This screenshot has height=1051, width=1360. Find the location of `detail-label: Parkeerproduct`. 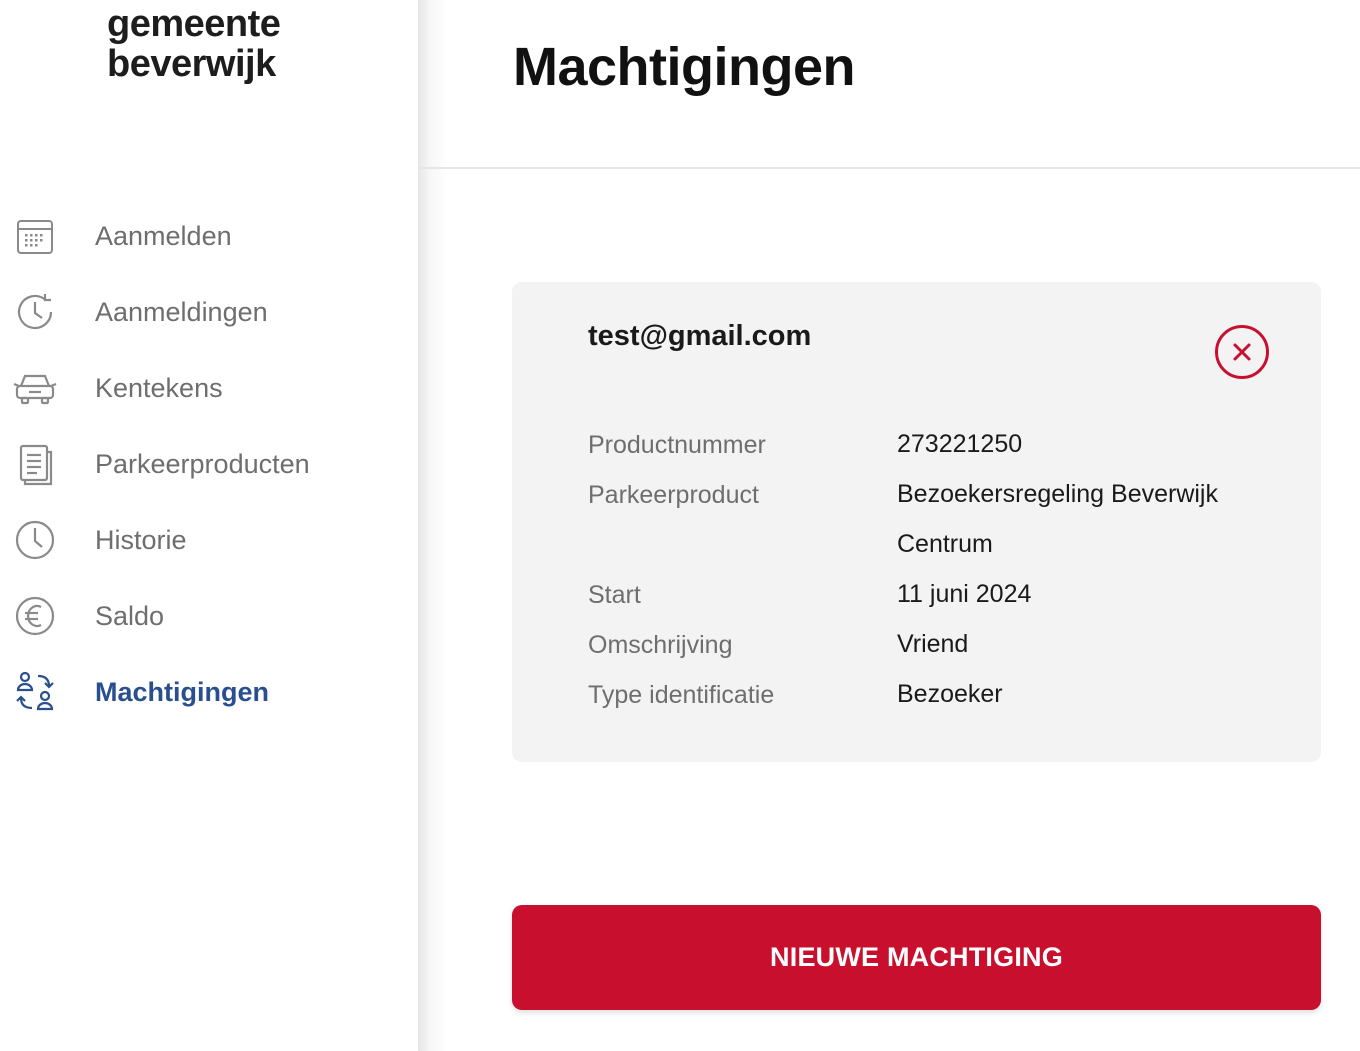

detail-label: Parkeerproduct is located at coordinates (673, 495).